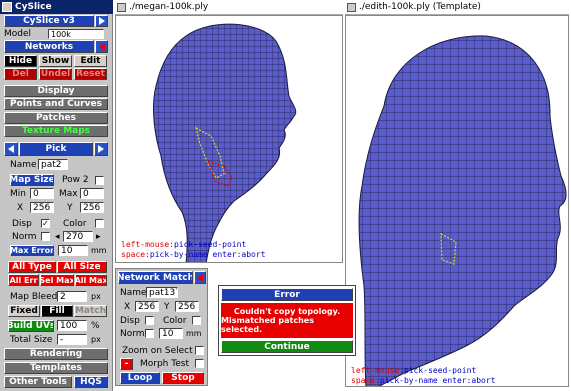  I want to click on nm-y-field: 256, so click(187, 306).